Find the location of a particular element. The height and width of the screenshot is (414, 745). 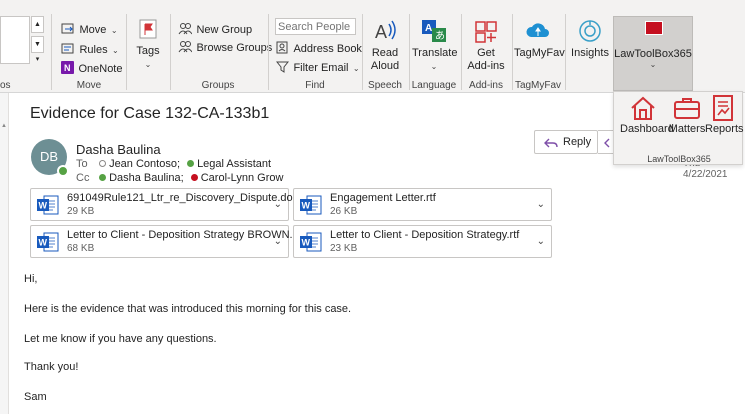

cc-label: Cc is located at coordinates (83, 178).